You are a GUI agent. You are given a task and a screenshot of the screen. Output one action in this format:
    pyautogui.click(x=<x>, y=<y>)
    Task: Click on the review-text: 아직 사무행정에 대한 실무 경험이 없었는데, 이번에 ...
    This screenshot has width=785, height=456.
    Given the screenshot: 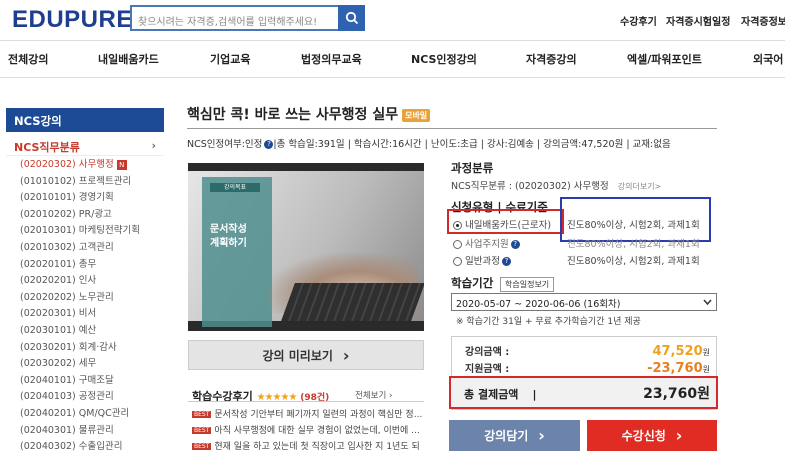 What is the action you would take?
    pyautogui.click(x=317, y=431)
    